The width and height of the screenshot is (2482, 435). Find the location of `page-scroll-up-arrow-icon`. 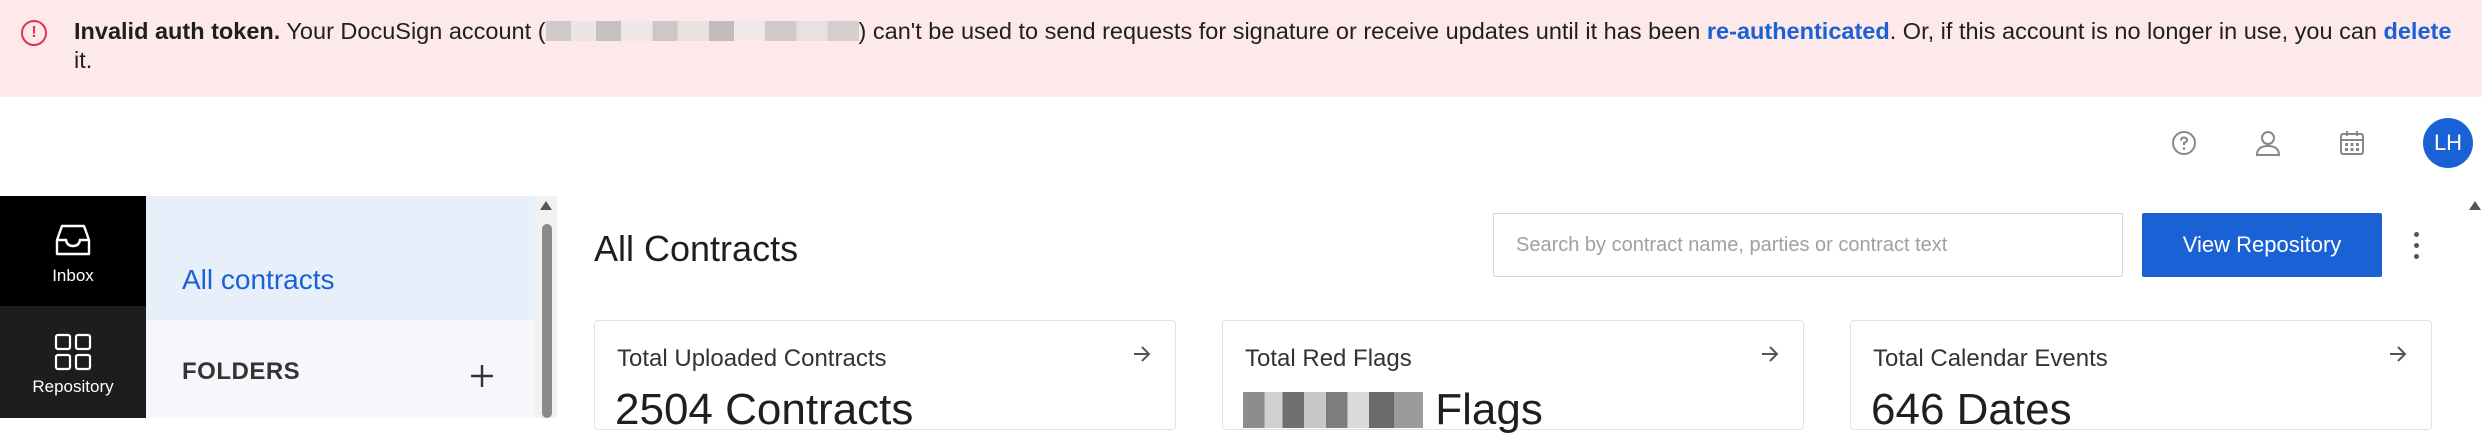

page-scroll-up-arrow-icon is located at coordinates (2475, 205).